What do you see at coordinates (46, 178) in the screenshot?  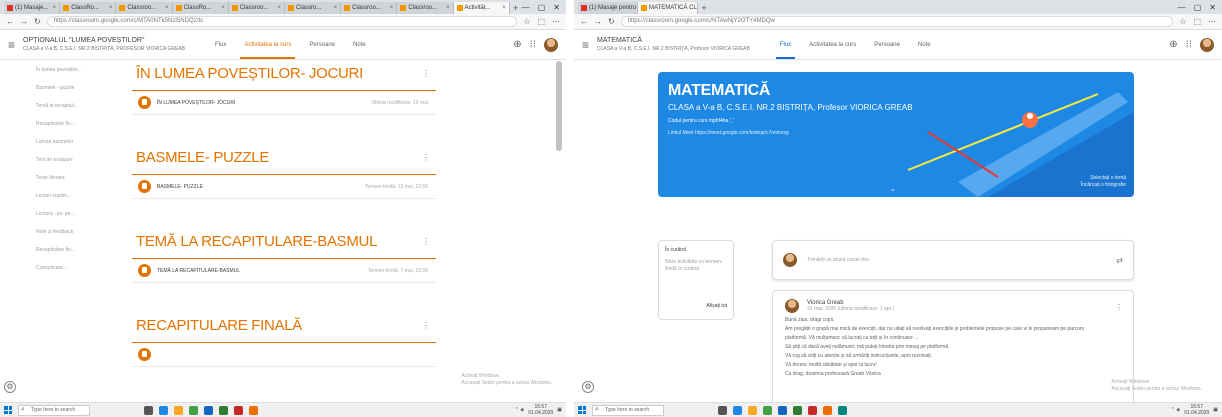 I see `topic-link: Texte literare` at bounding box center [46, 178].